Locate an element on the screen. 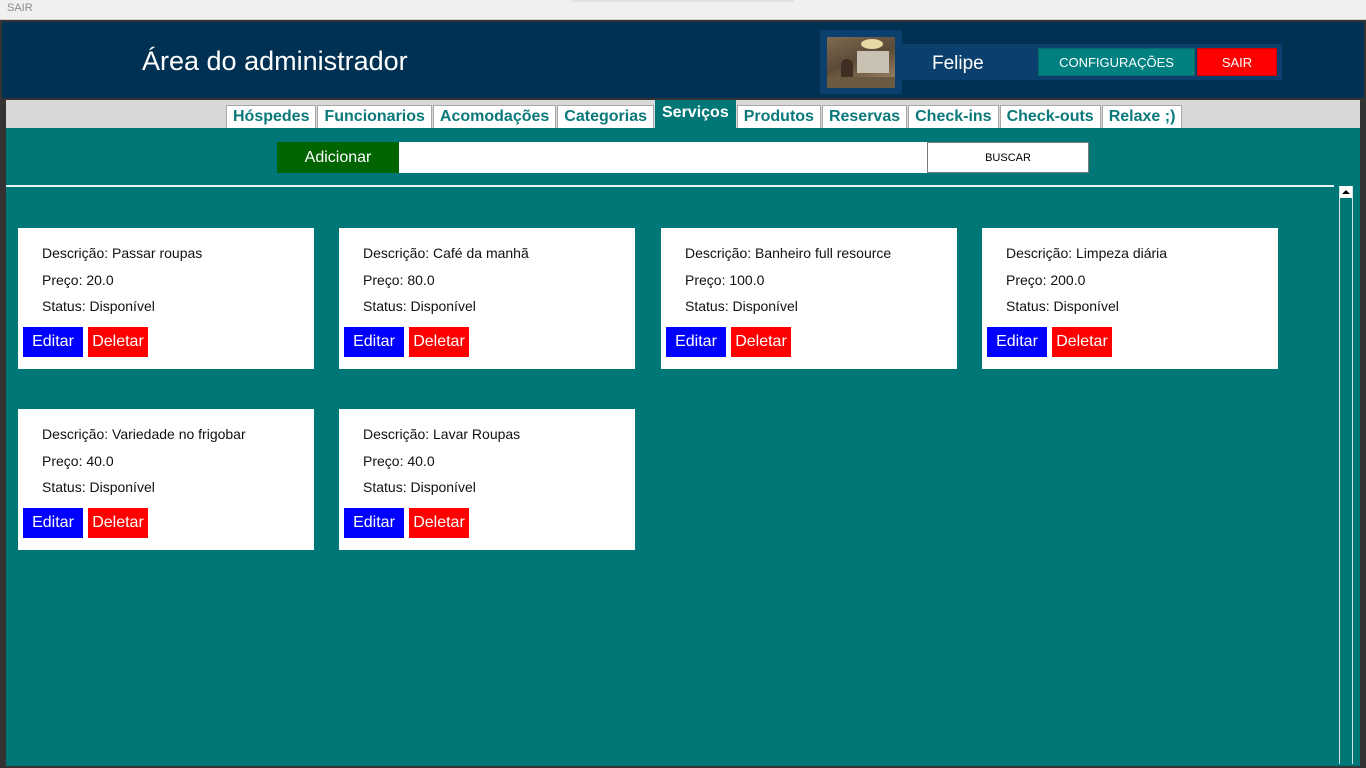 This screenshot has width=1366, height=768. service-price: Preço: 100.0 is located at coordinates (725, 280).